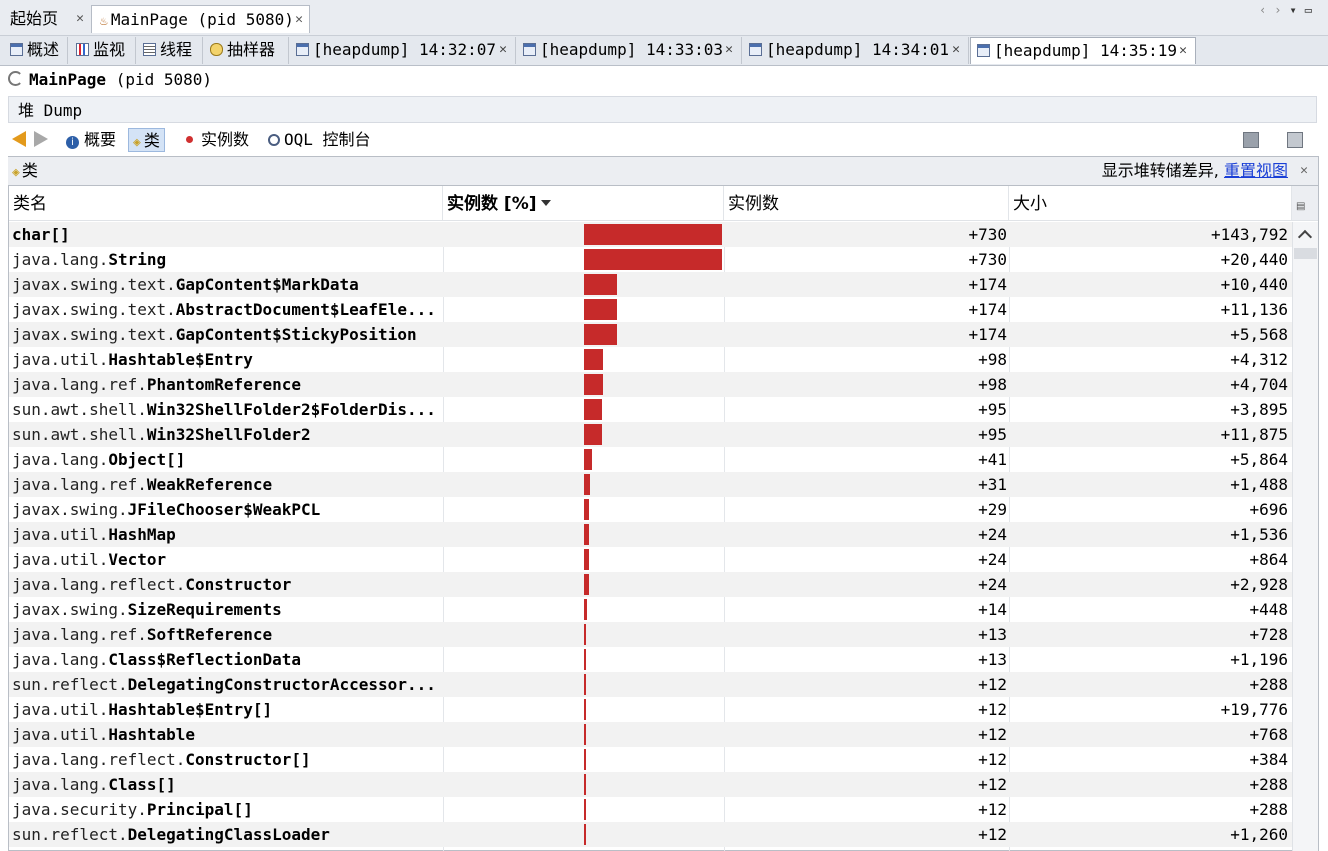 This screenshot has height=851, width=1328. Describe the element at coordinates (1305, 536) in the screenshot. I see `vertical-scrollbar` at that location.